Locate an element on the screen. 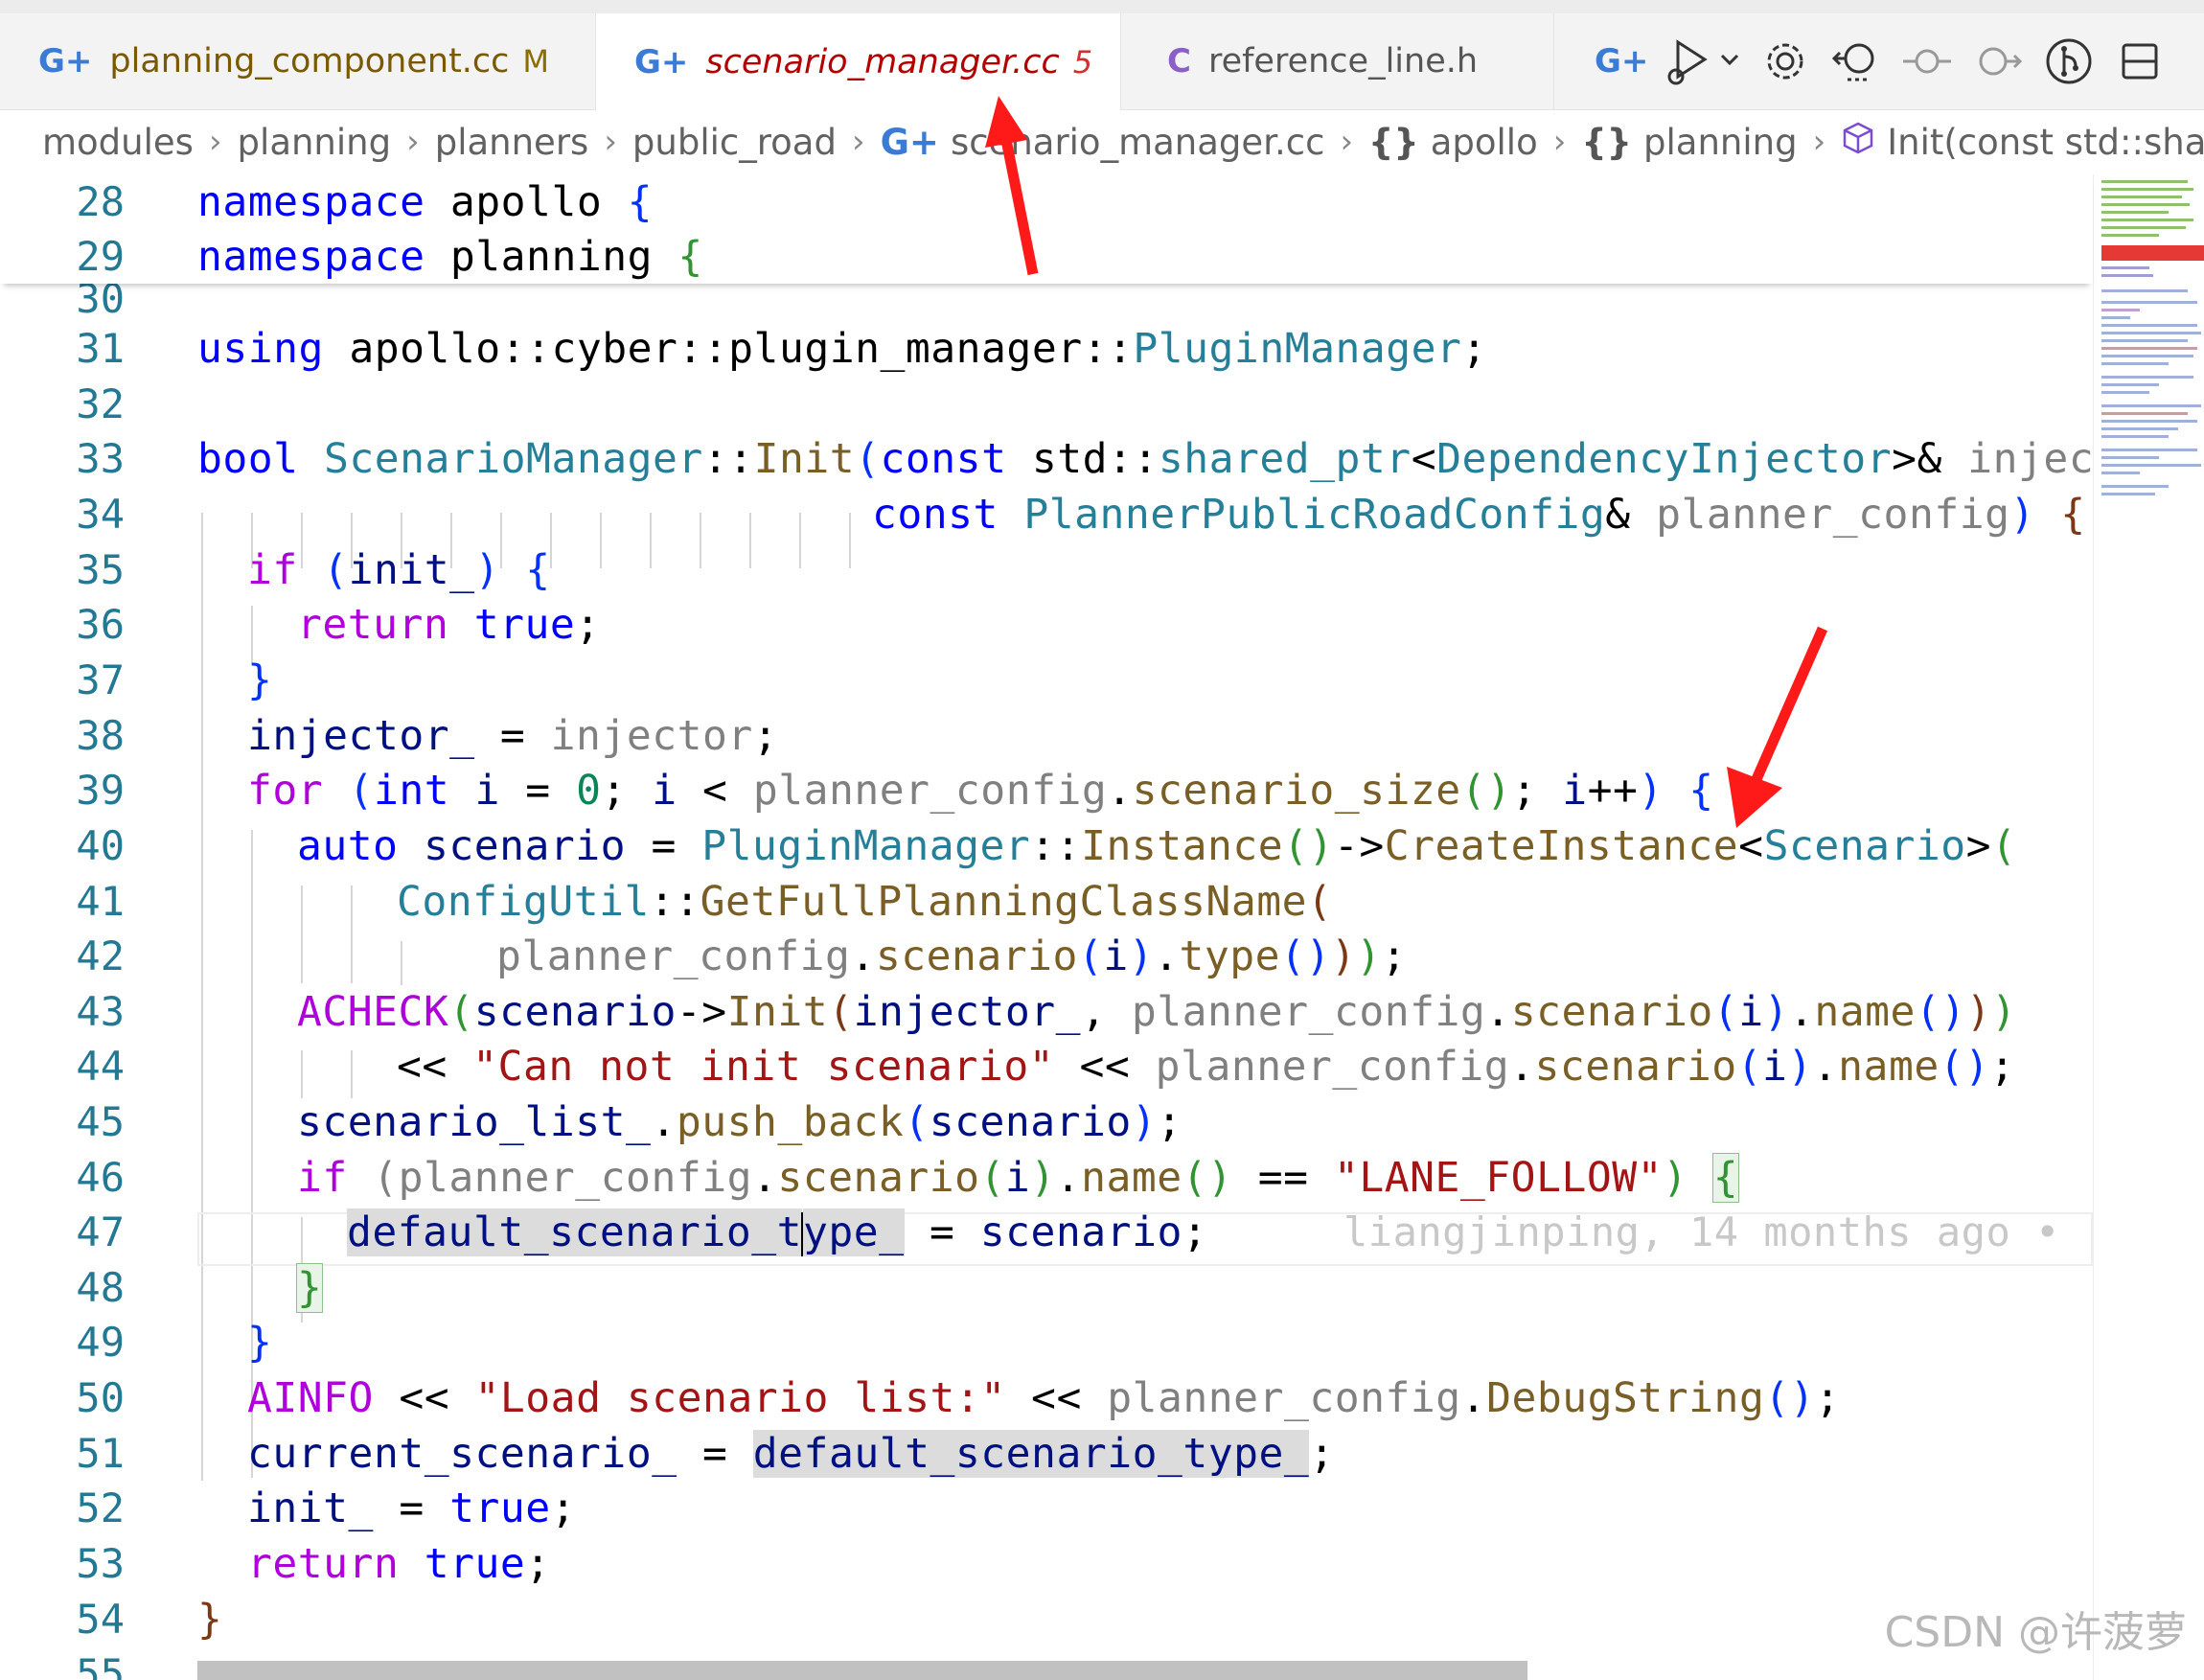 Image resolution: width=2204 pixels, height=1680 pixels. tab-reference-line: C reference_line.h is located at coordinates (1337, 61).